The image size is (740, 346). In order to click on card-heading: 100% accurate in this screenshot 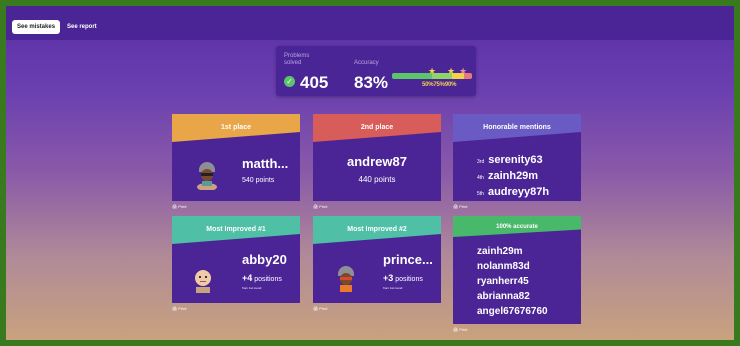, I will do `click(517, 227)`.